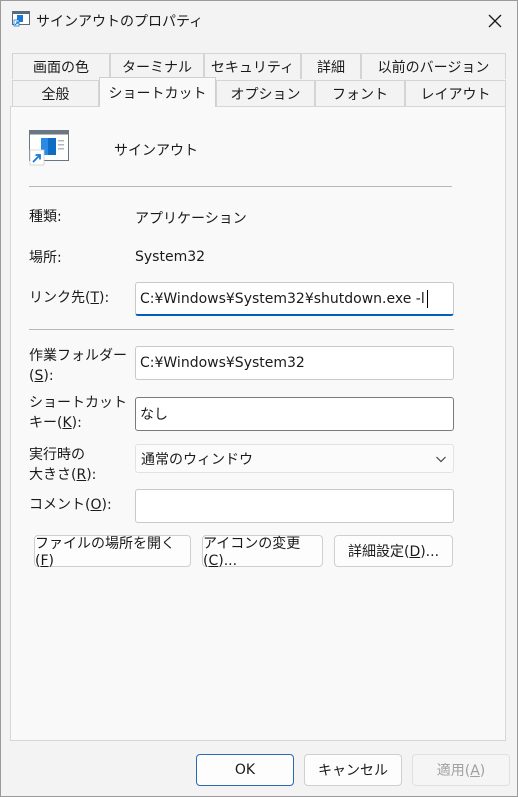 The height and width of the screenshot is (797, 518). I want to click on tab-label: 全般, so click(55, 94).